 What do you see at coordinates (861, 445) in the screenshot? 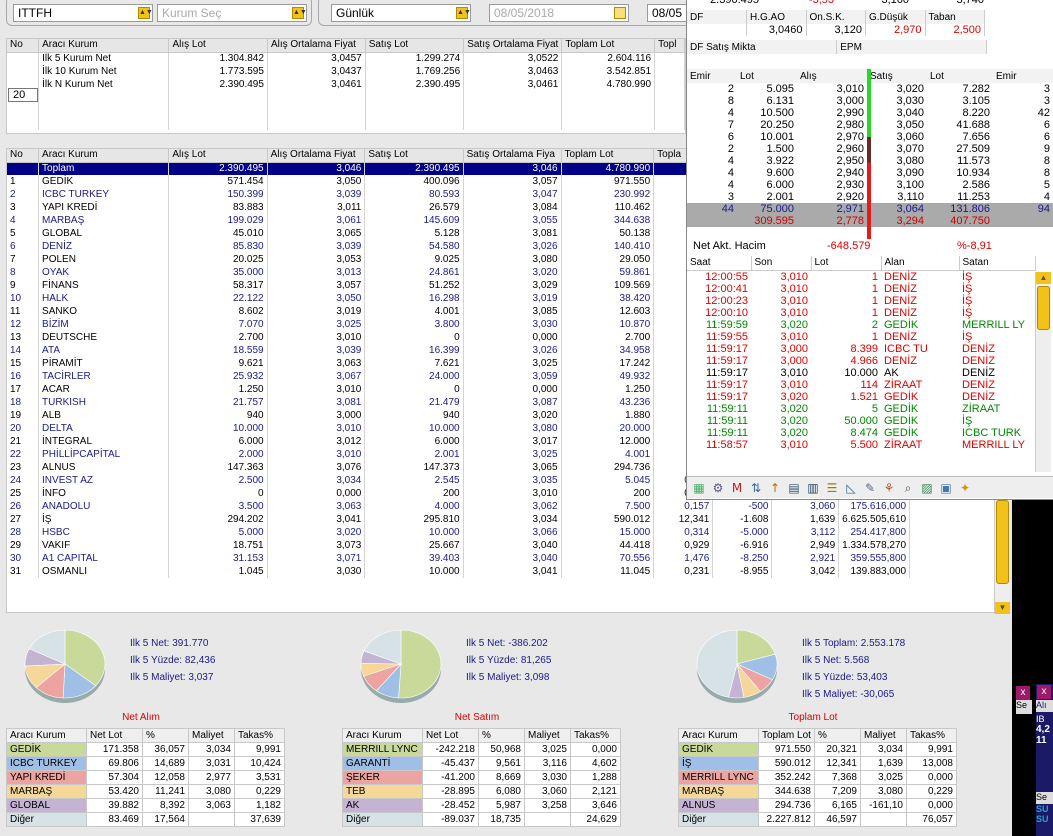
I see `trade-row: 11:58:57 3,010 5.500 ZİRAAT MERRILL LY` at bounding box center [861, 445].